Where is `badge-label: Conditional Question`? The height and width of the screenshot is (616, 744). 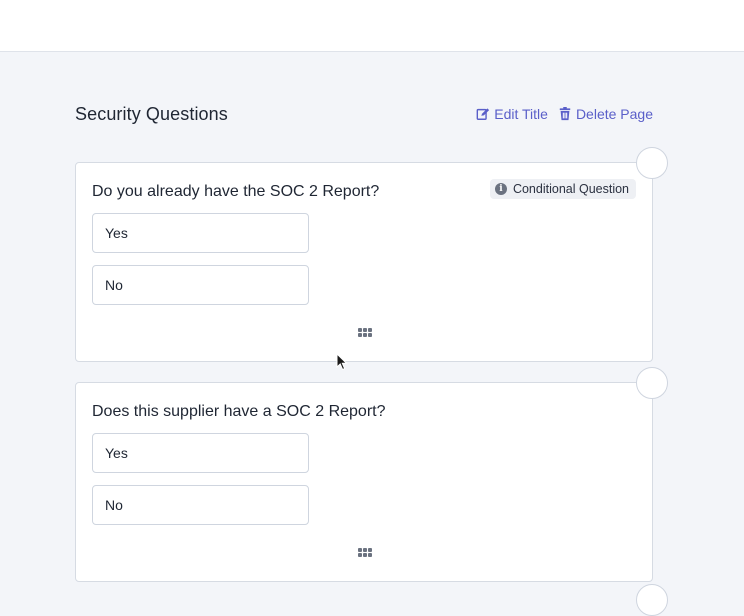
badge-label: Conditional Question is located at coordinates (570, 189).